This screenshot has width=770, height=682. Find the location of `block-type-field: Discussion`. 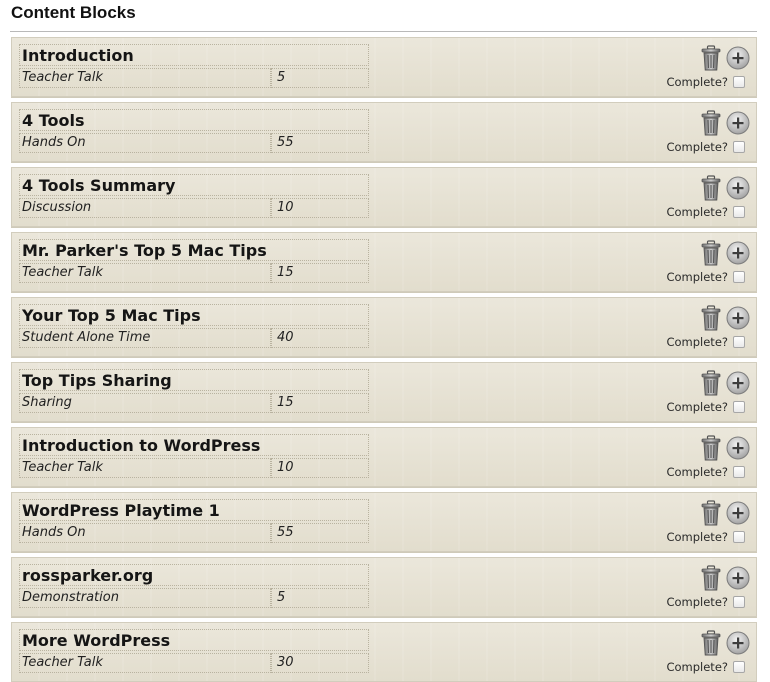

block-type-field: Discussion is located at coordinates (145, 208).